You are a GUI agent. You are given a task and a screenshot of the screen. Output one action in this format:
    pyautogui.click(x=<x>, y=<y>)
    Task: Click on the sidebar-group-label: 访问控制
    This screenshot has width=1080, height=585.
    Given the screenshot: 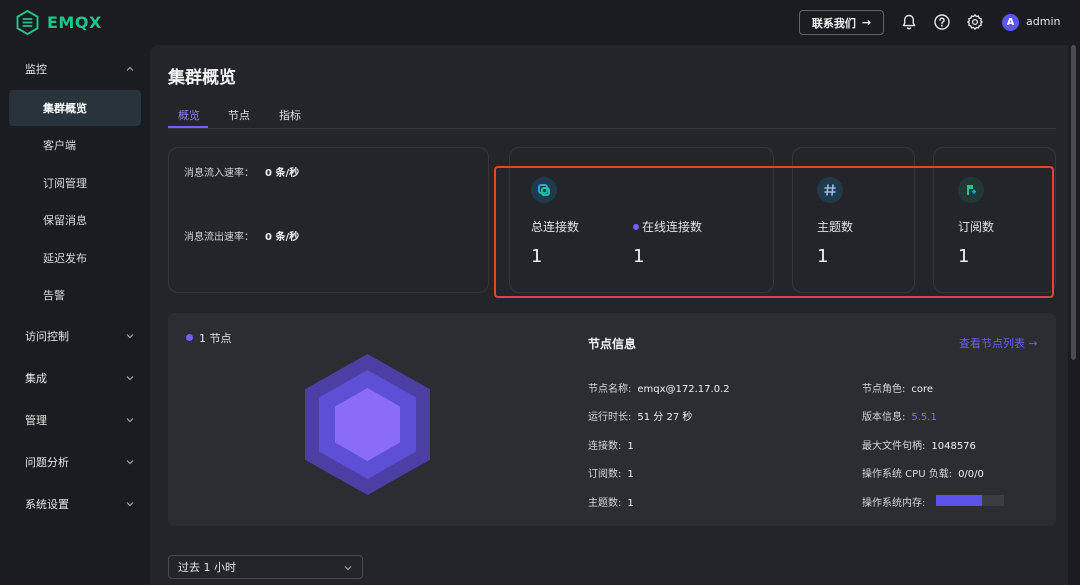 What is the action you would take?
    pyautogui.click(x=47, y=336)
    